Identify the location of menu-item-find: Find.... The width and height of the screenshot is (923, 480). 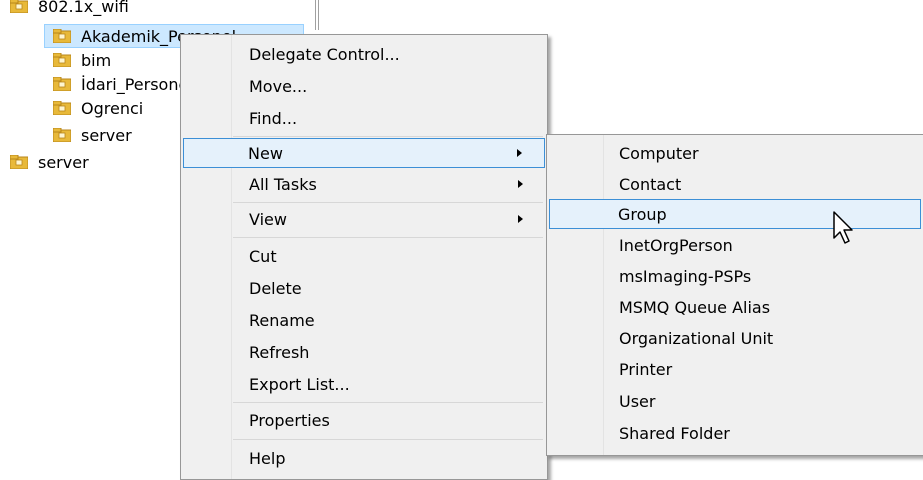
(364, 118).